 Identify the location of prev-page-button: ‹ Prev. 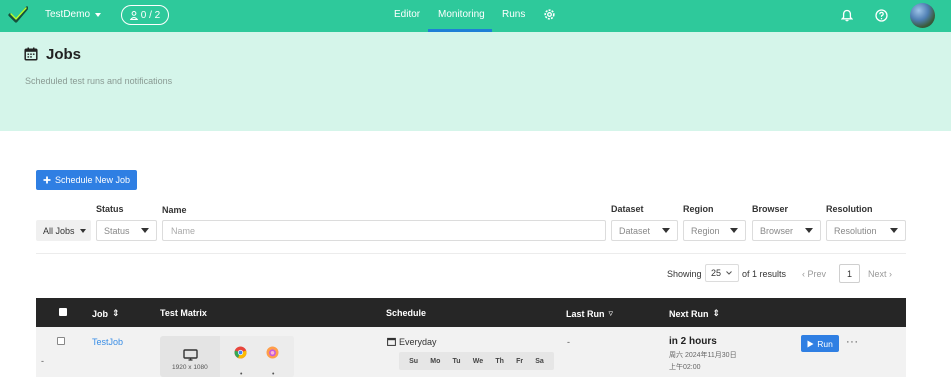
(814, 274).